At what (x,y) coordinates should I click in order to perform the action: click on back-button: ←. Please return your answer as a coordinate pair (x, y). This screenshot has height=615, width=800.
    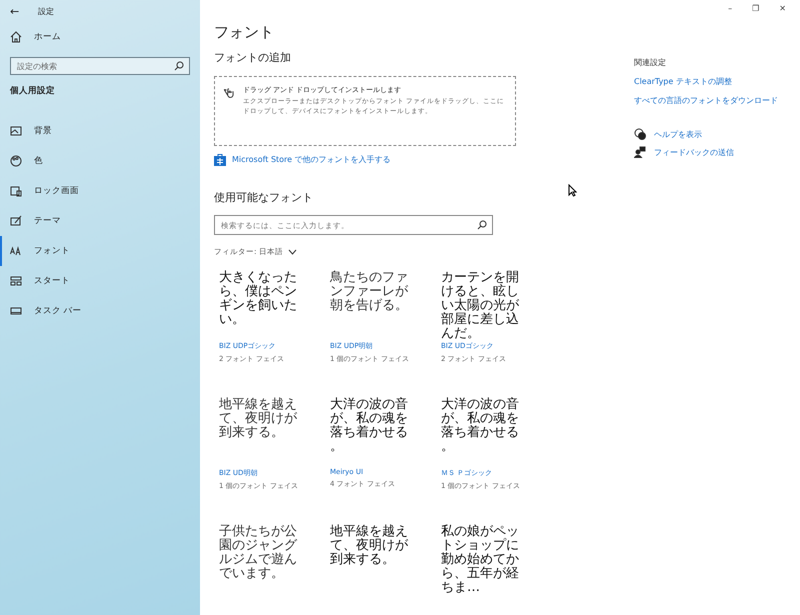
    Looking at the image, I should click on (24, 11).